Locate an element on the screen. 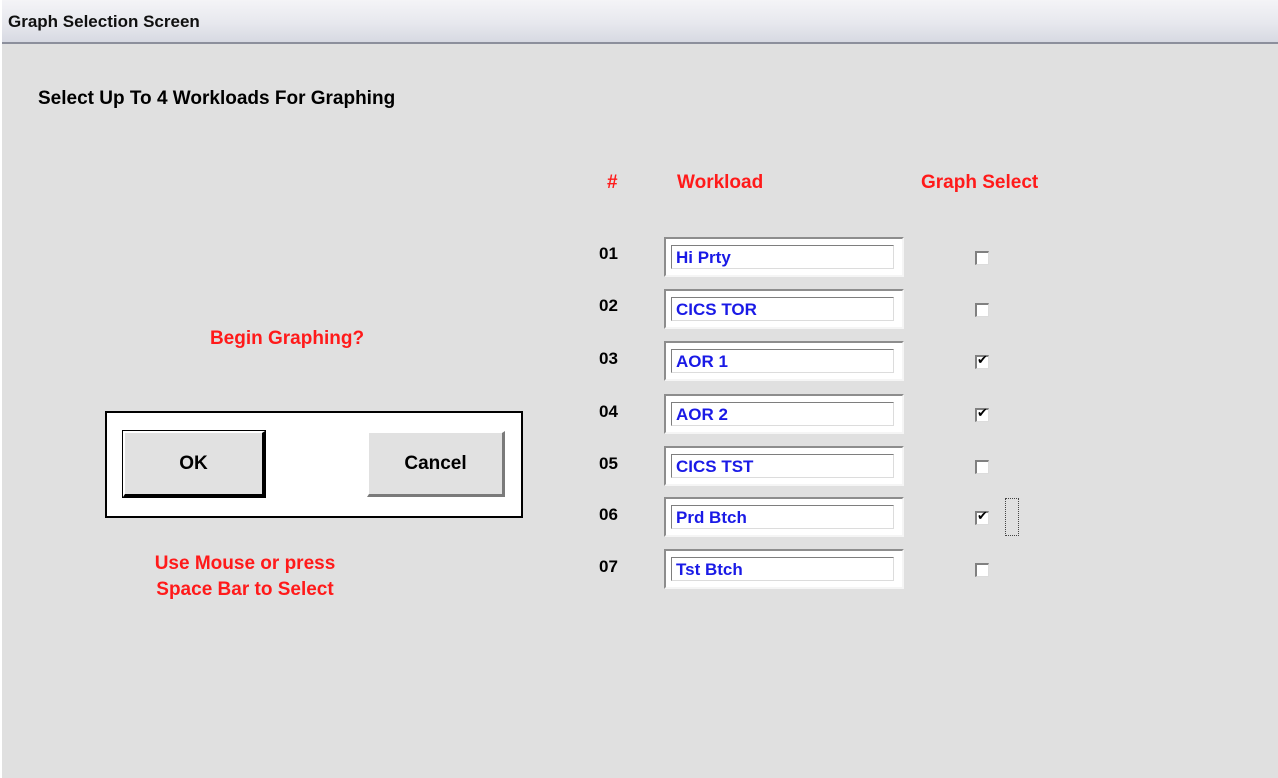  workload-name: Prd Btch is located at coordinates (711, 517).